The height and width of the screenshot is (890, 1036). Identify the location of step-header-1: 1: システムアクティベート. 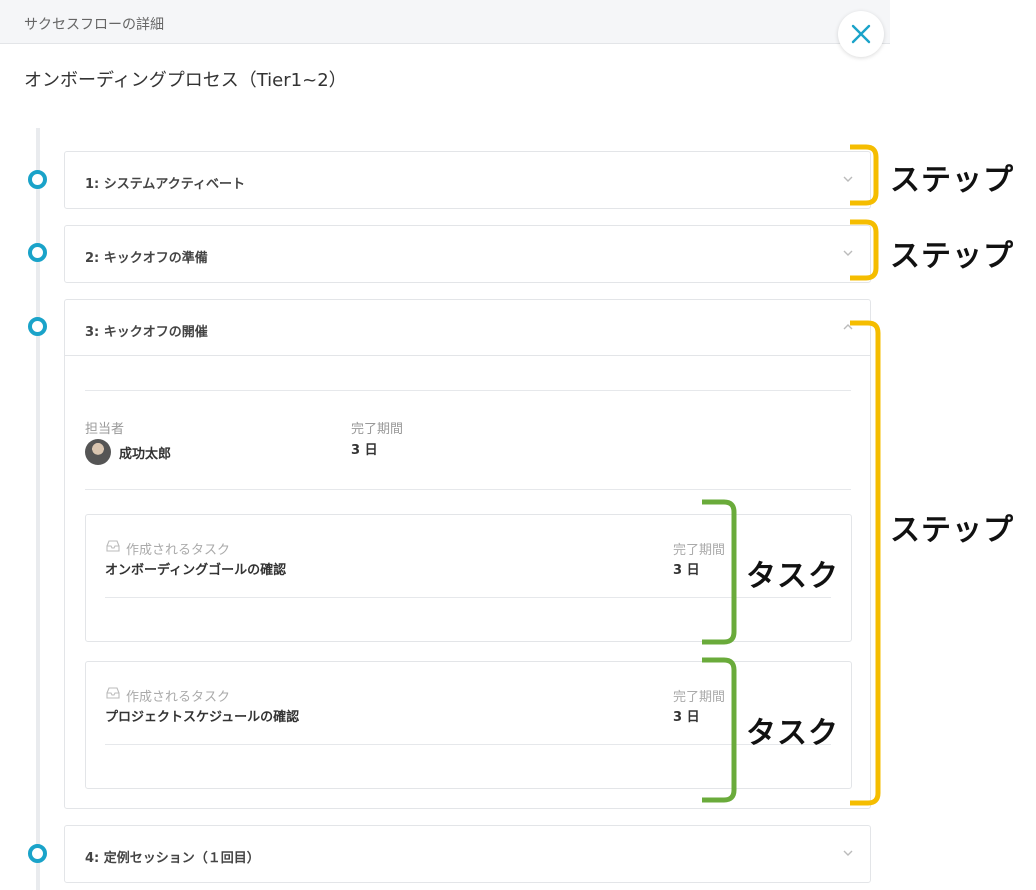
(467, 180).